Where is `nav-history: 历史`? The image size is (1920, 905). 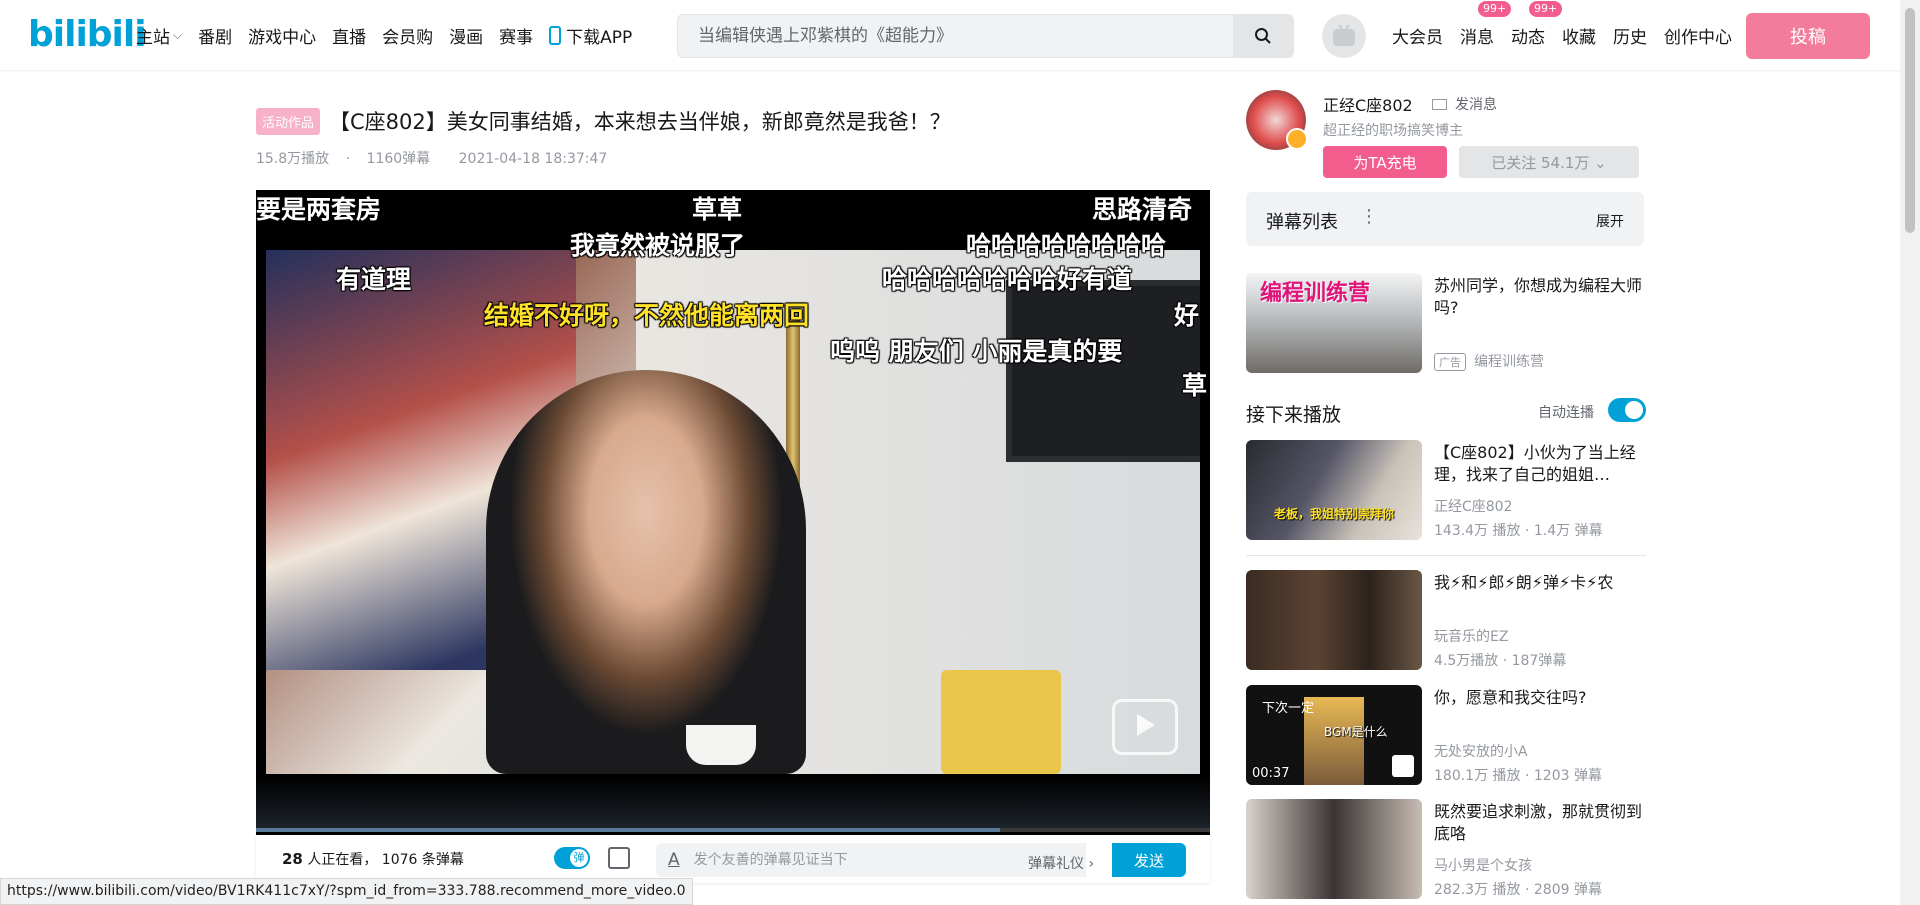
nav-history: 历史 is located at coordinates (1630, 35).